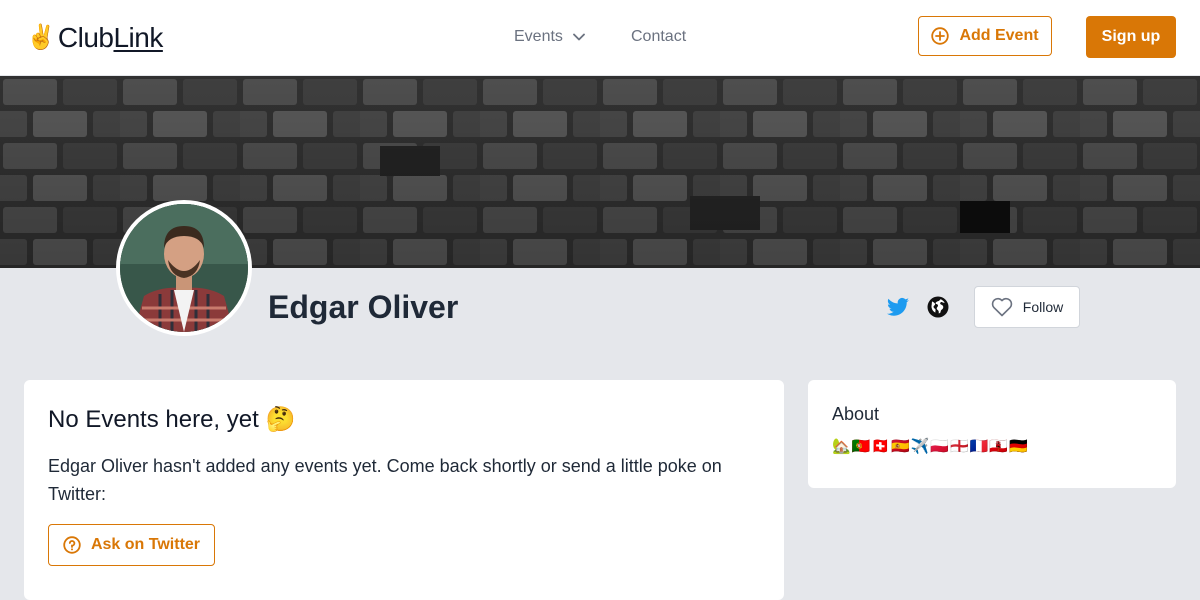 The width and height of the screenshot is (1200, 600). Describe the element at coordinates (1043, 307) in the screenshot. I see `follow-label: Follow` at that location.